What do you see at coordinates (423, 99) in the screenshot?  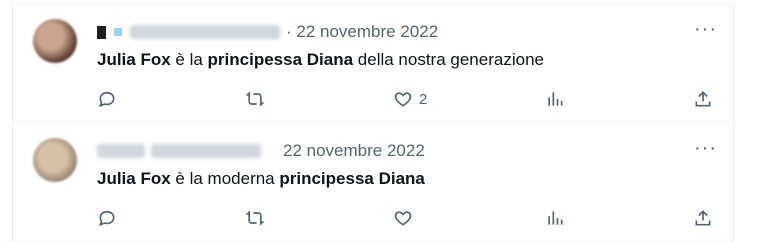 I see `like-count: 2` at bounding box center [423, 99].